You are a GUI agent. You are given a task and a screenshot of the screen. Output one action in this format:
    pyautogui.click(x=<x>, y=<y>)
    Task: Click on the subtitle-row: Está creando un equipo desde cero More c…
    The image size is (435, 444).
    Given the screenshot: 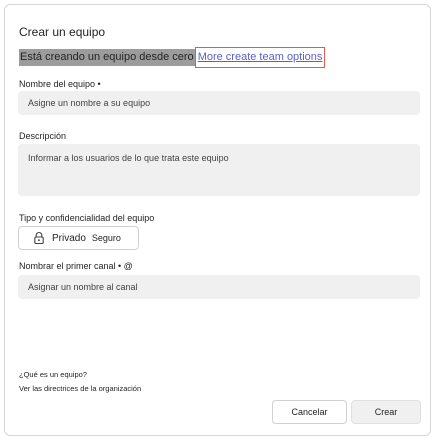 What is the action you would take?
    pyautogui.click(x=172, y=57)
    